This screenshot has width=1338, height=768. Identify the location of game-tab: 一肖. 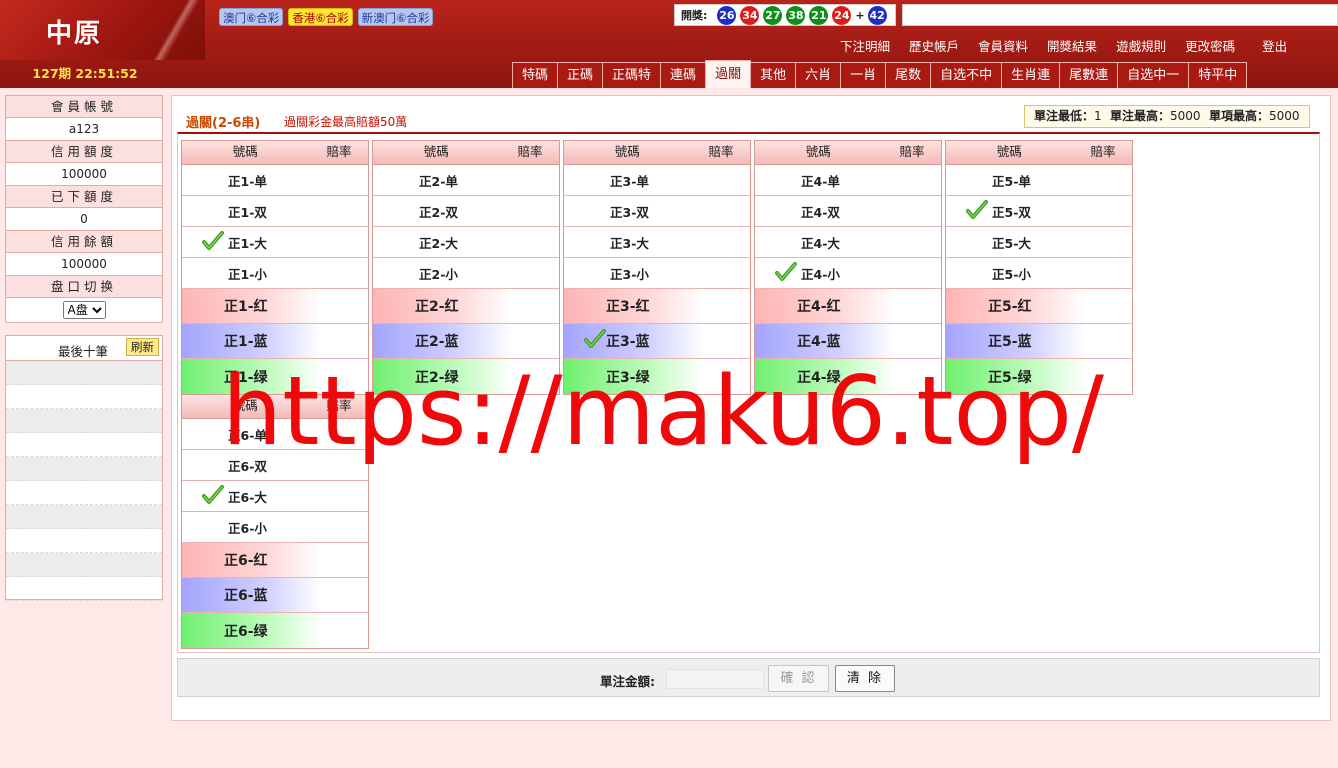
(863, 75).